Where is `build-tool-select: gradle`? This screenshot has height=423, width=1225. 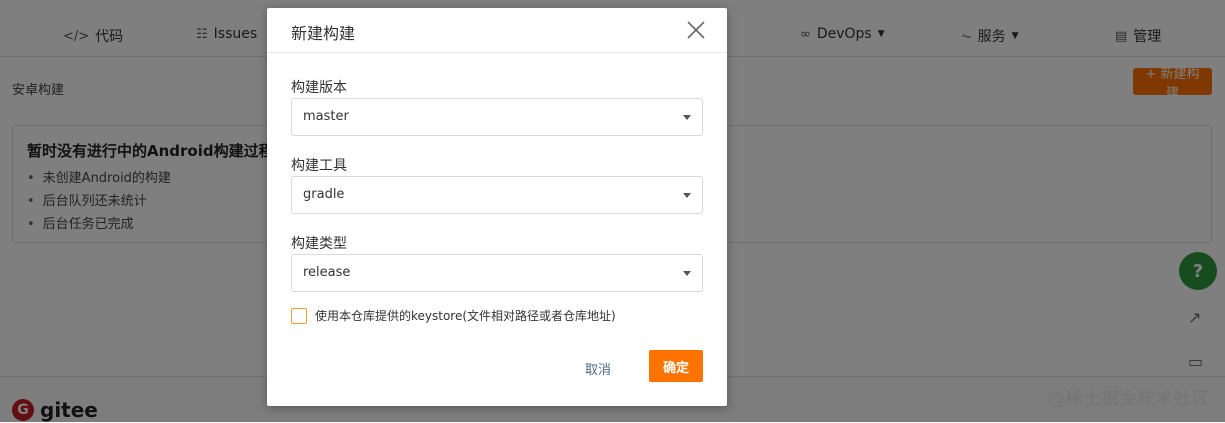 build-tool-select: gradle is located at coordinates (497, 195).